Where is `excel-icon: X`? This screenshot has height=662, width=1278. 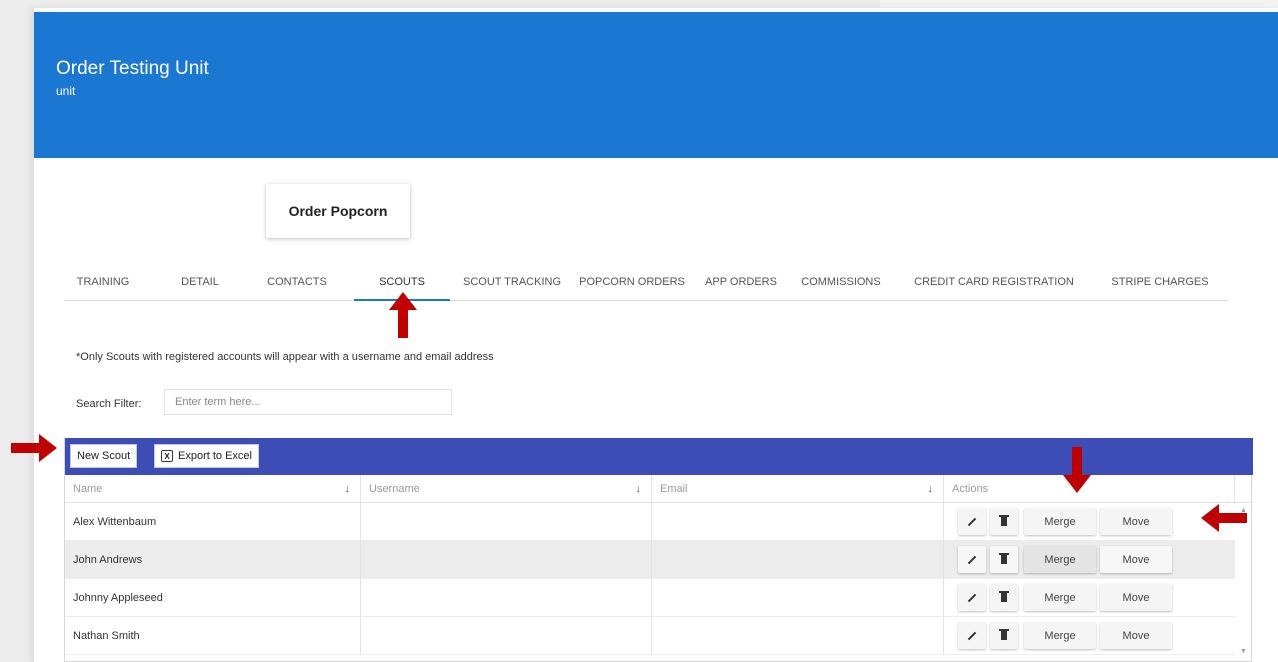
excel-icon: X is located at coordinates (167, 456).